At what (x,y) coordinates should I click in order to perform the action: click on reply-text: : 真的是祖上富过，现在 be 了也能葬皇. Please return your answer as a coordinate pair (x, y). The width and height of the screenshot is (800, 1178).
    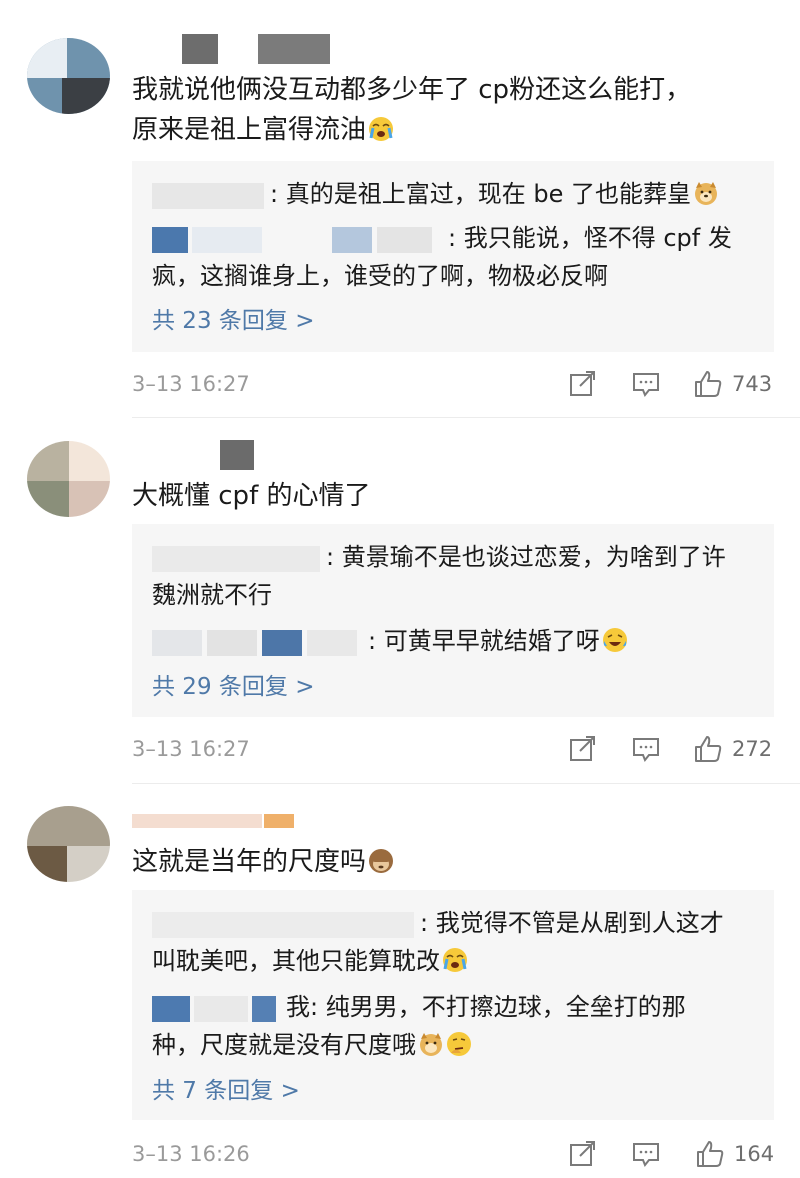
    Looking at the image, I should click on (480, 194).